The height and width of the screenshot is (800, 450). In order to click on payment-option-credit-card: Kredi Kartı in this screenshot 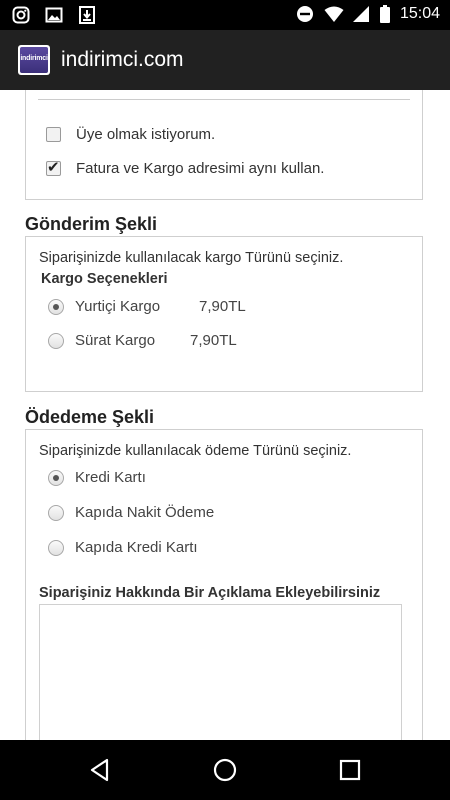, I will do `click(97, 477)`.